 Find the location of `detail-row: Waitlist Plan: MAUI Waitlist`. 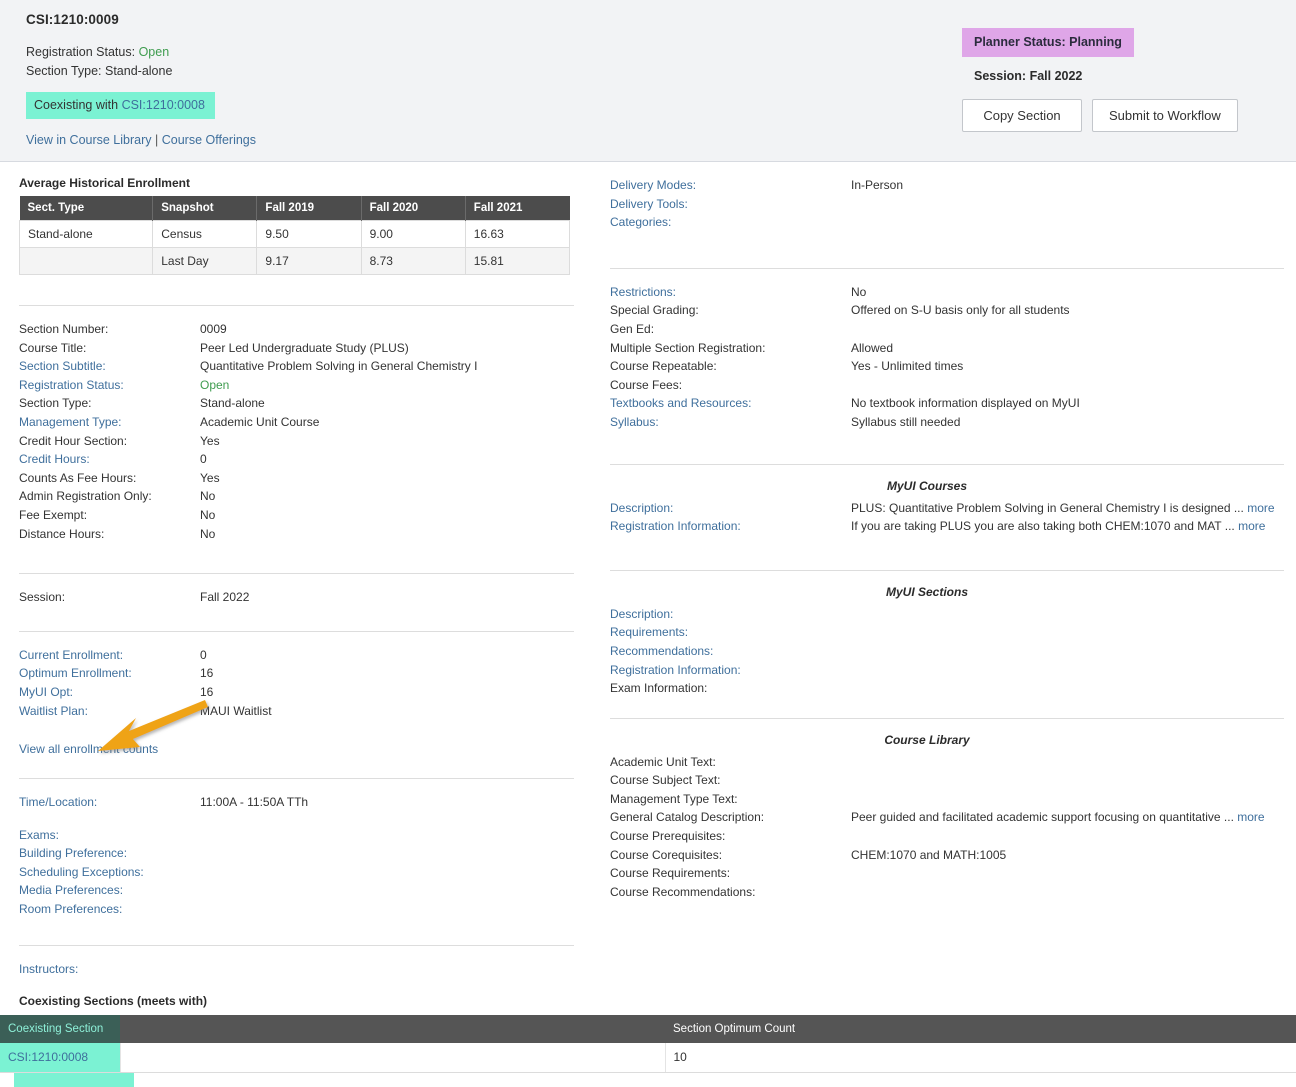

detail-row: Waitlist Plan: MAUI Waitlist is located at coordinates (296, 711).